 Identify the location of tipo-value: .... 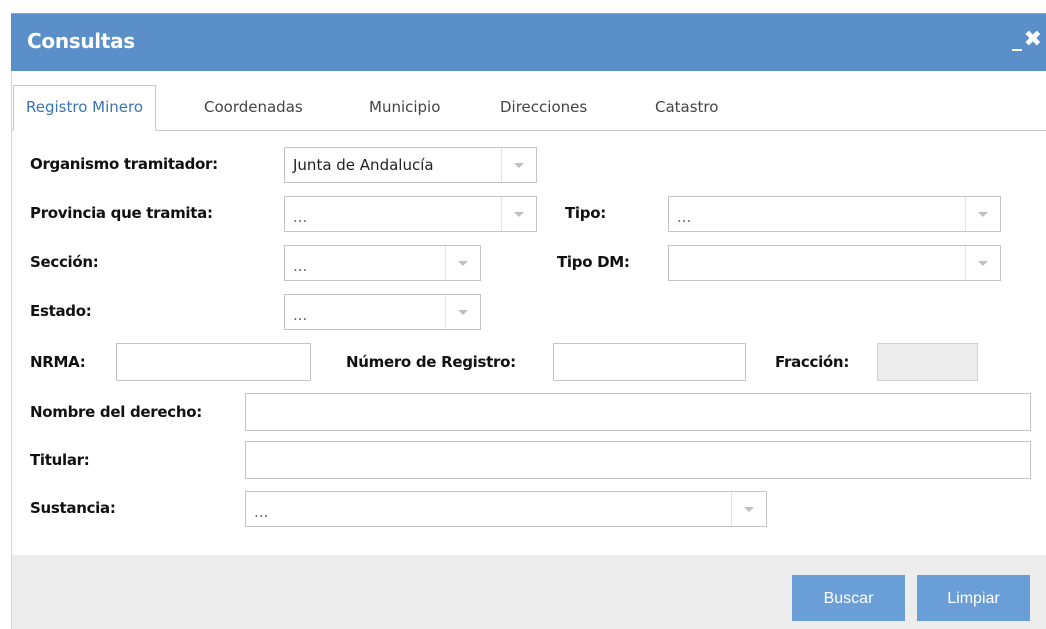
(684, 217).